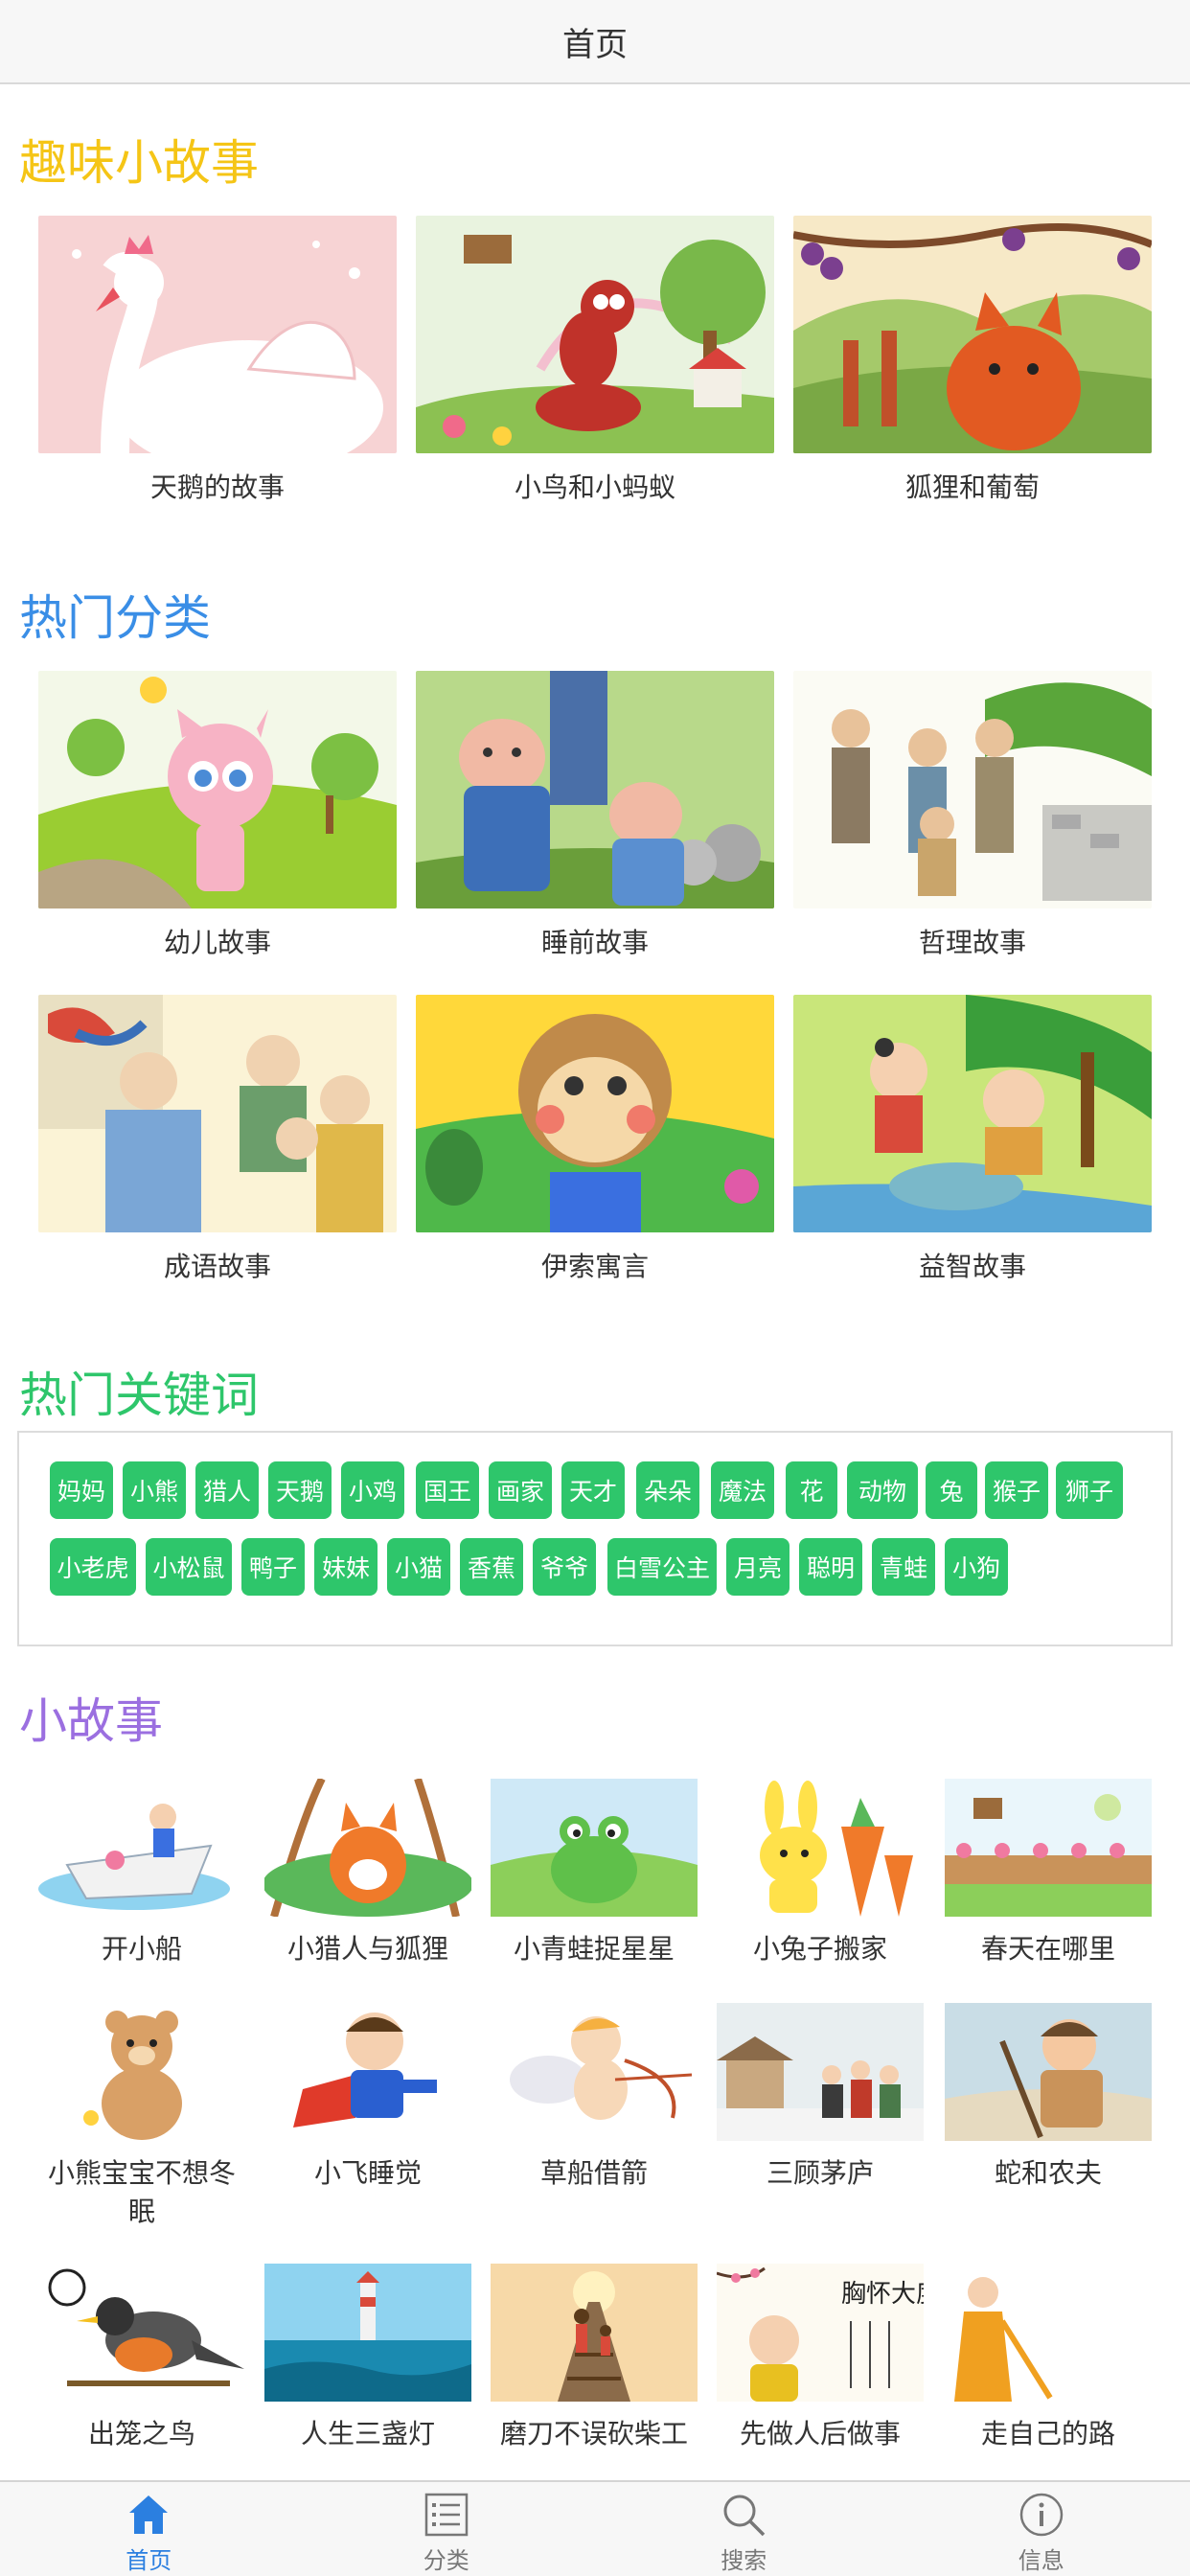 Image resolution: width=1190 pixels, height=2576 pixels. I want to click on keyword-tag: 鸭子, so click(273, 1567).